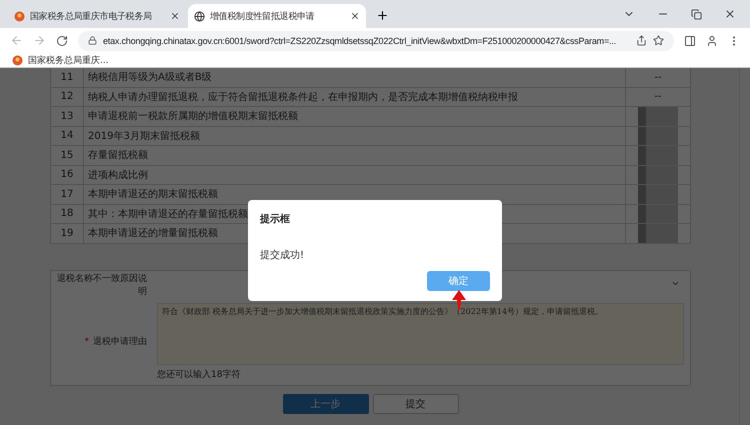  What do you see at coordinates (67, 97) in the screenshot?
I see `table-cell: 12` at bounding box center [67, 97].